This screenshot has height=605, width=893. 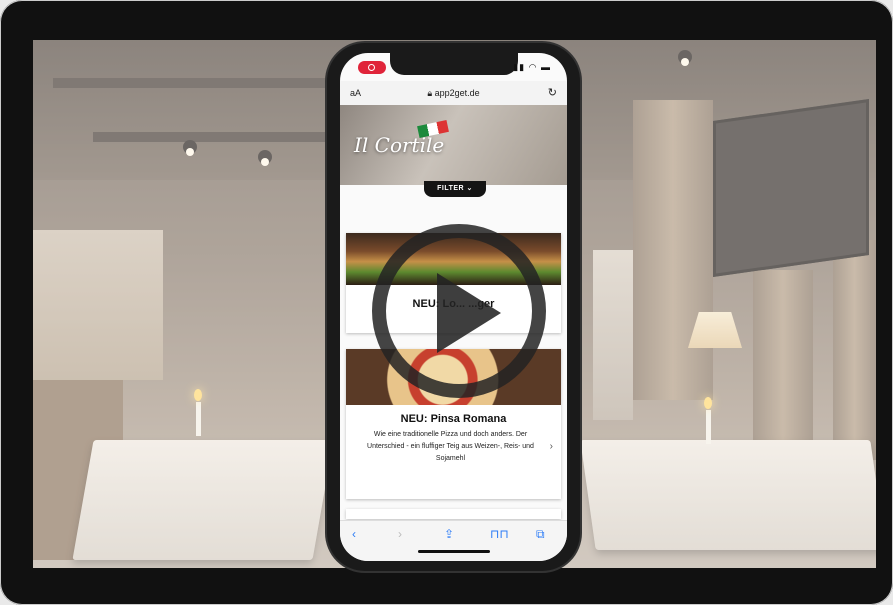 What do you see at coordinates (519, 67) in the screenshot?
I see `signal-icon: ▮▮` at bounding box center [519, 67].